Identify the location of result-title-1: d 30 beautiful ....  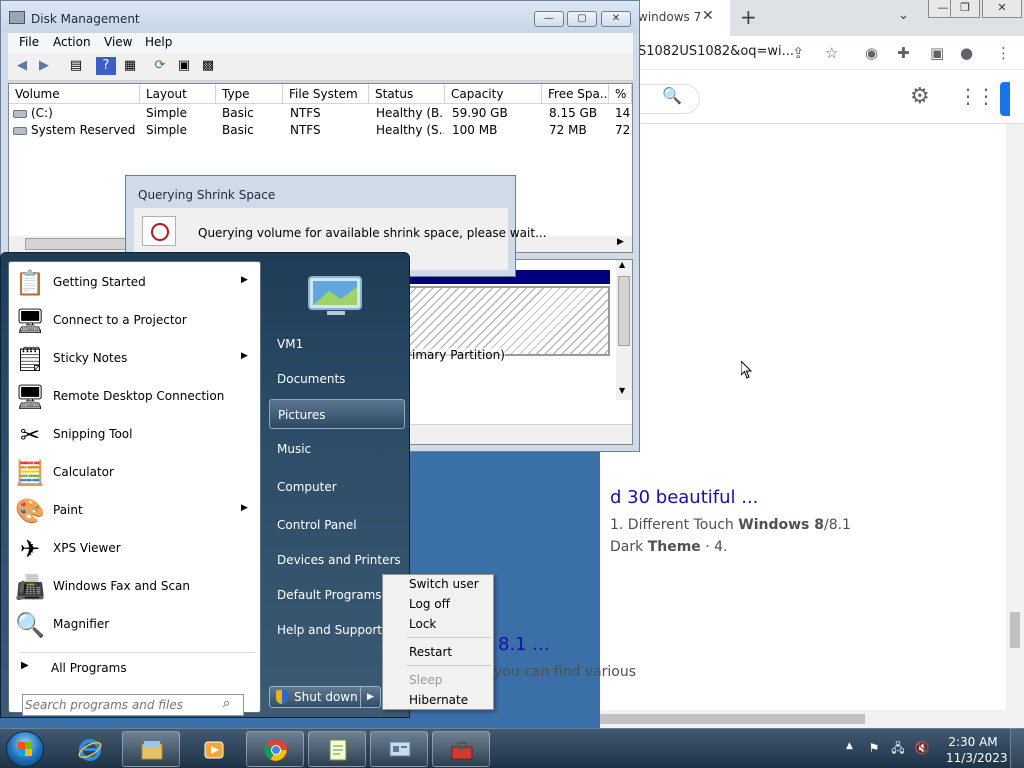
(684, 497).